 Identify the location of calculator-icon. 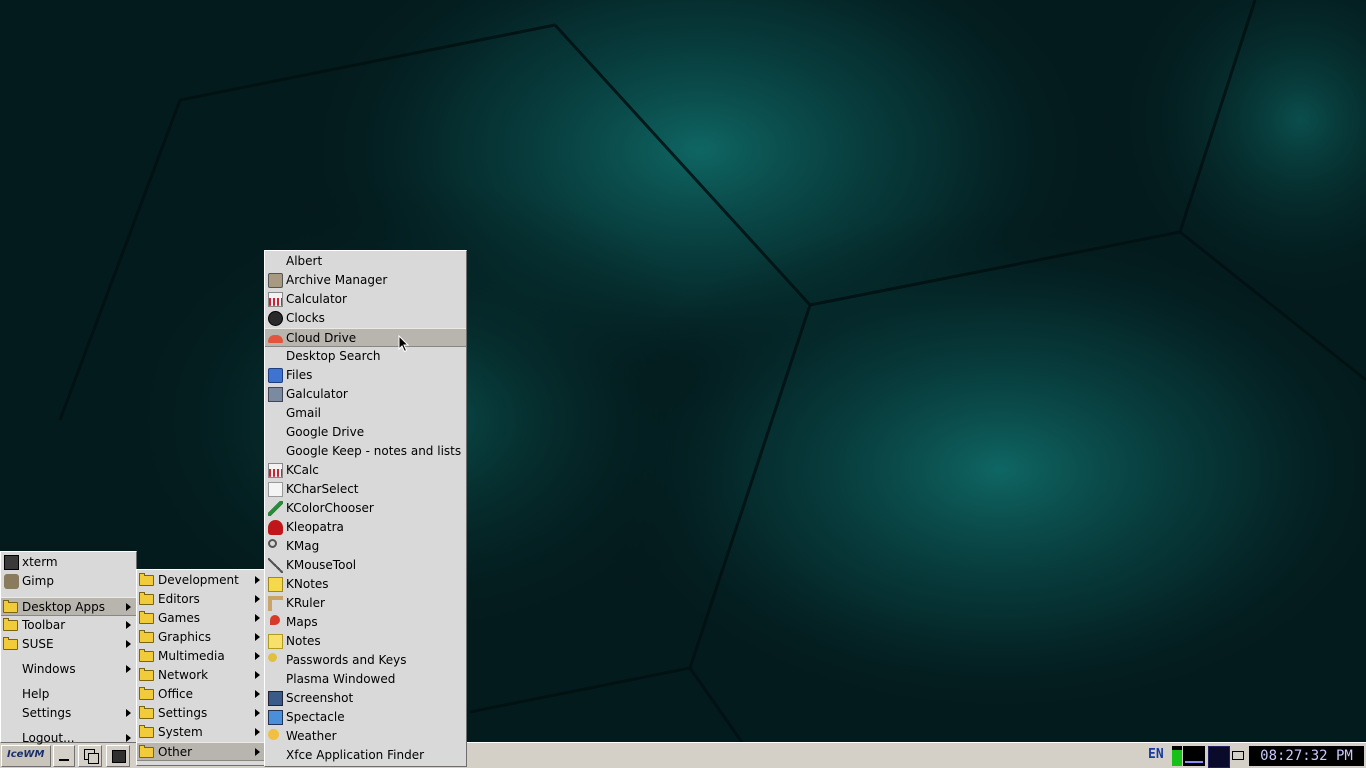
(275, 299).